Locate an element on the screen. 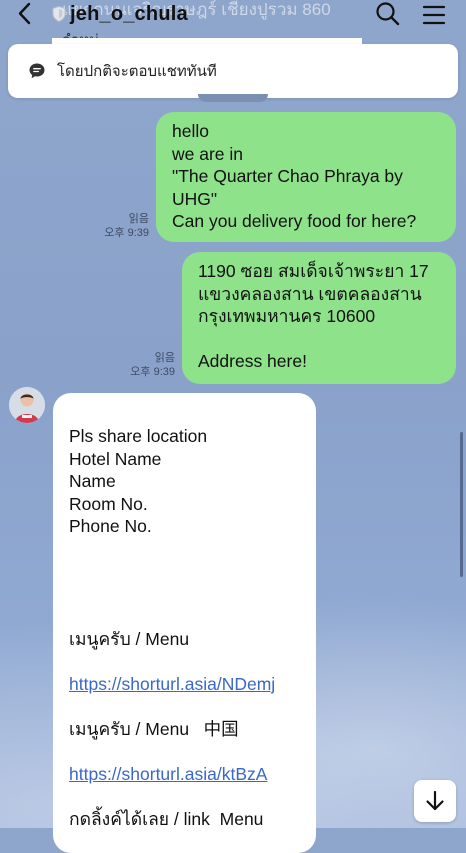  notice-text: โดยปกติจะตอบแชททันที is located at coordinates (137, 71).